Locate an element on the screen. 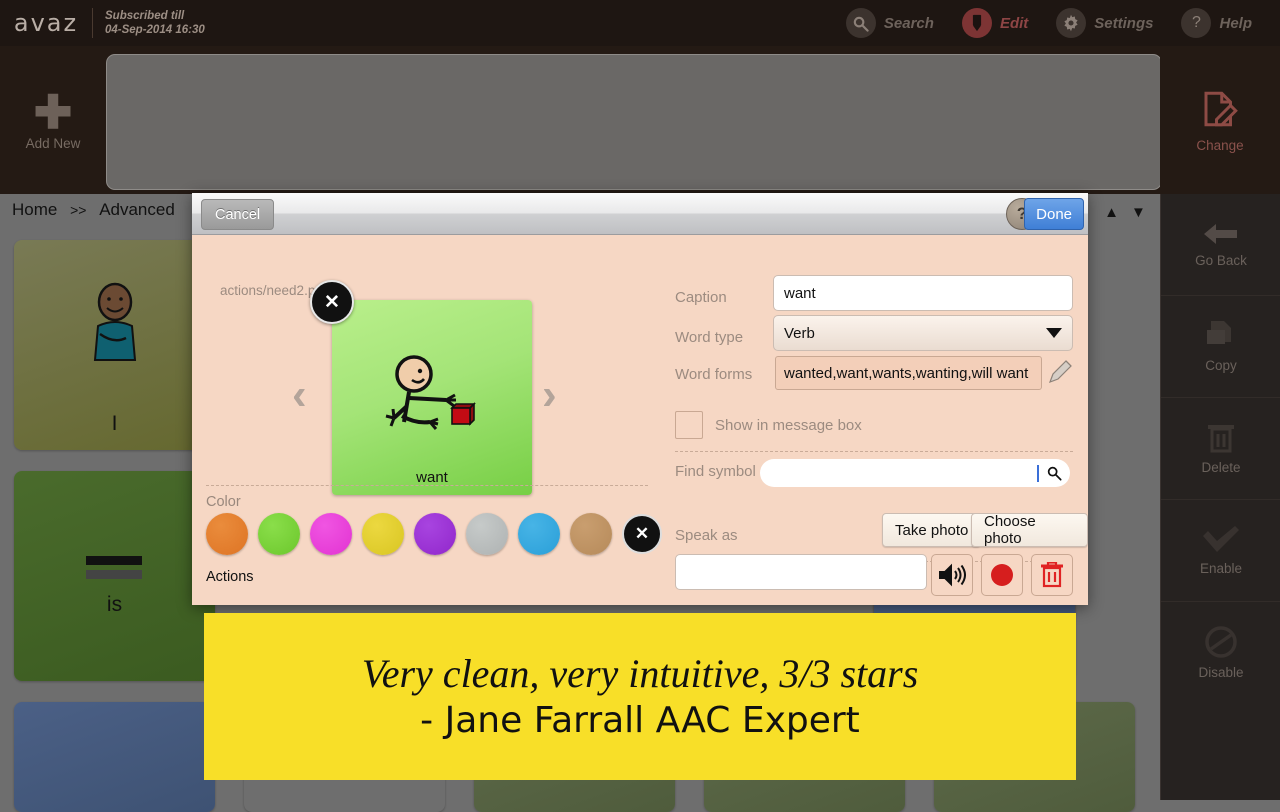  color-swatch-list: ✕ is located at coordinates (434, 534).